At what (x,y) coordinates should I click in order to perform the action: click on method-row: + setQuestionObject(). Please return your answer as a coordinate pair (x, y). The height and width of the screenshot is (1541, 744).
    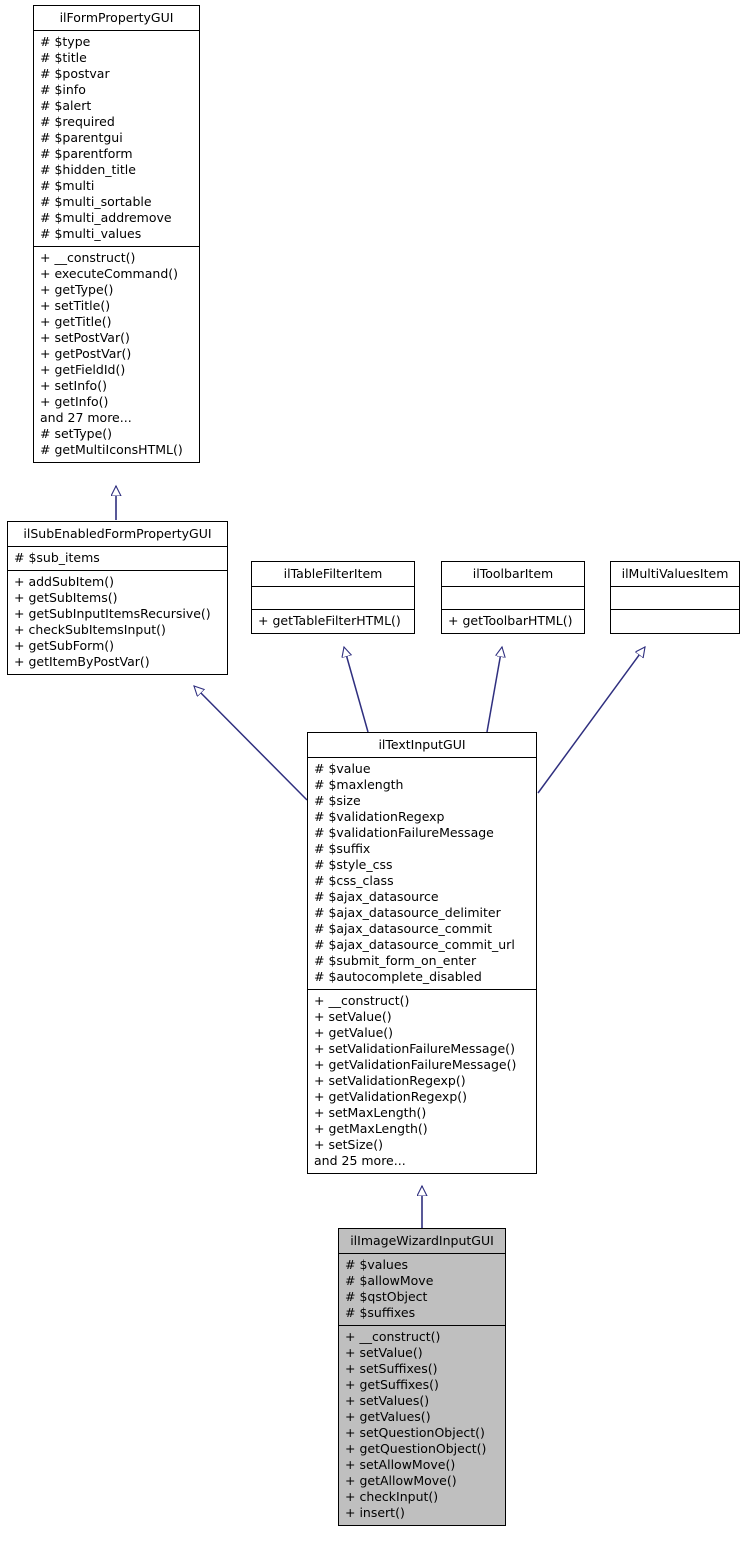
    Looking at the image, I should click on (415, 1432).